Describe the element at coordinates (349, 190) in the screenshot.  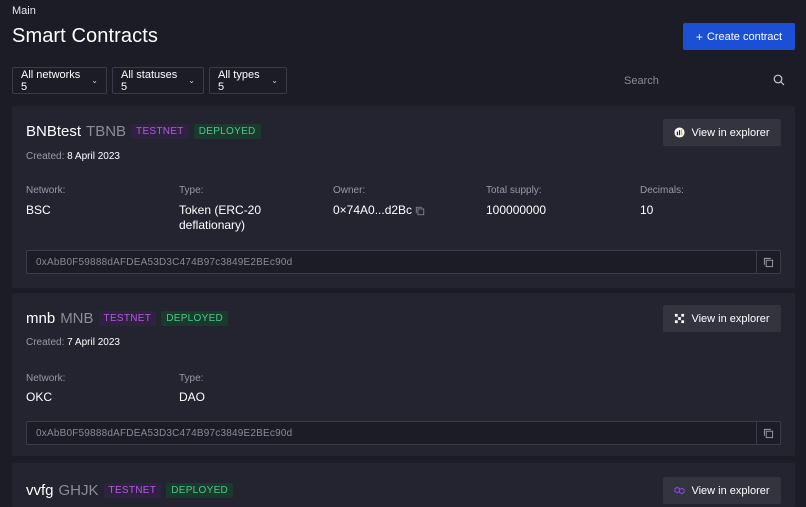
I see `owner-label: Owner:` at that location.